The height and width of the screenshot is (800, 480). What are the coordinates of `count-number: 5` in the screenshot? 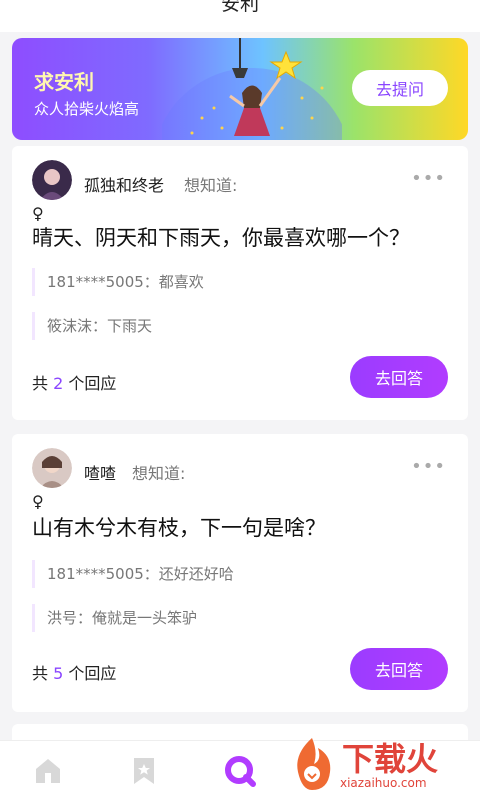 It's located at (58, 673).